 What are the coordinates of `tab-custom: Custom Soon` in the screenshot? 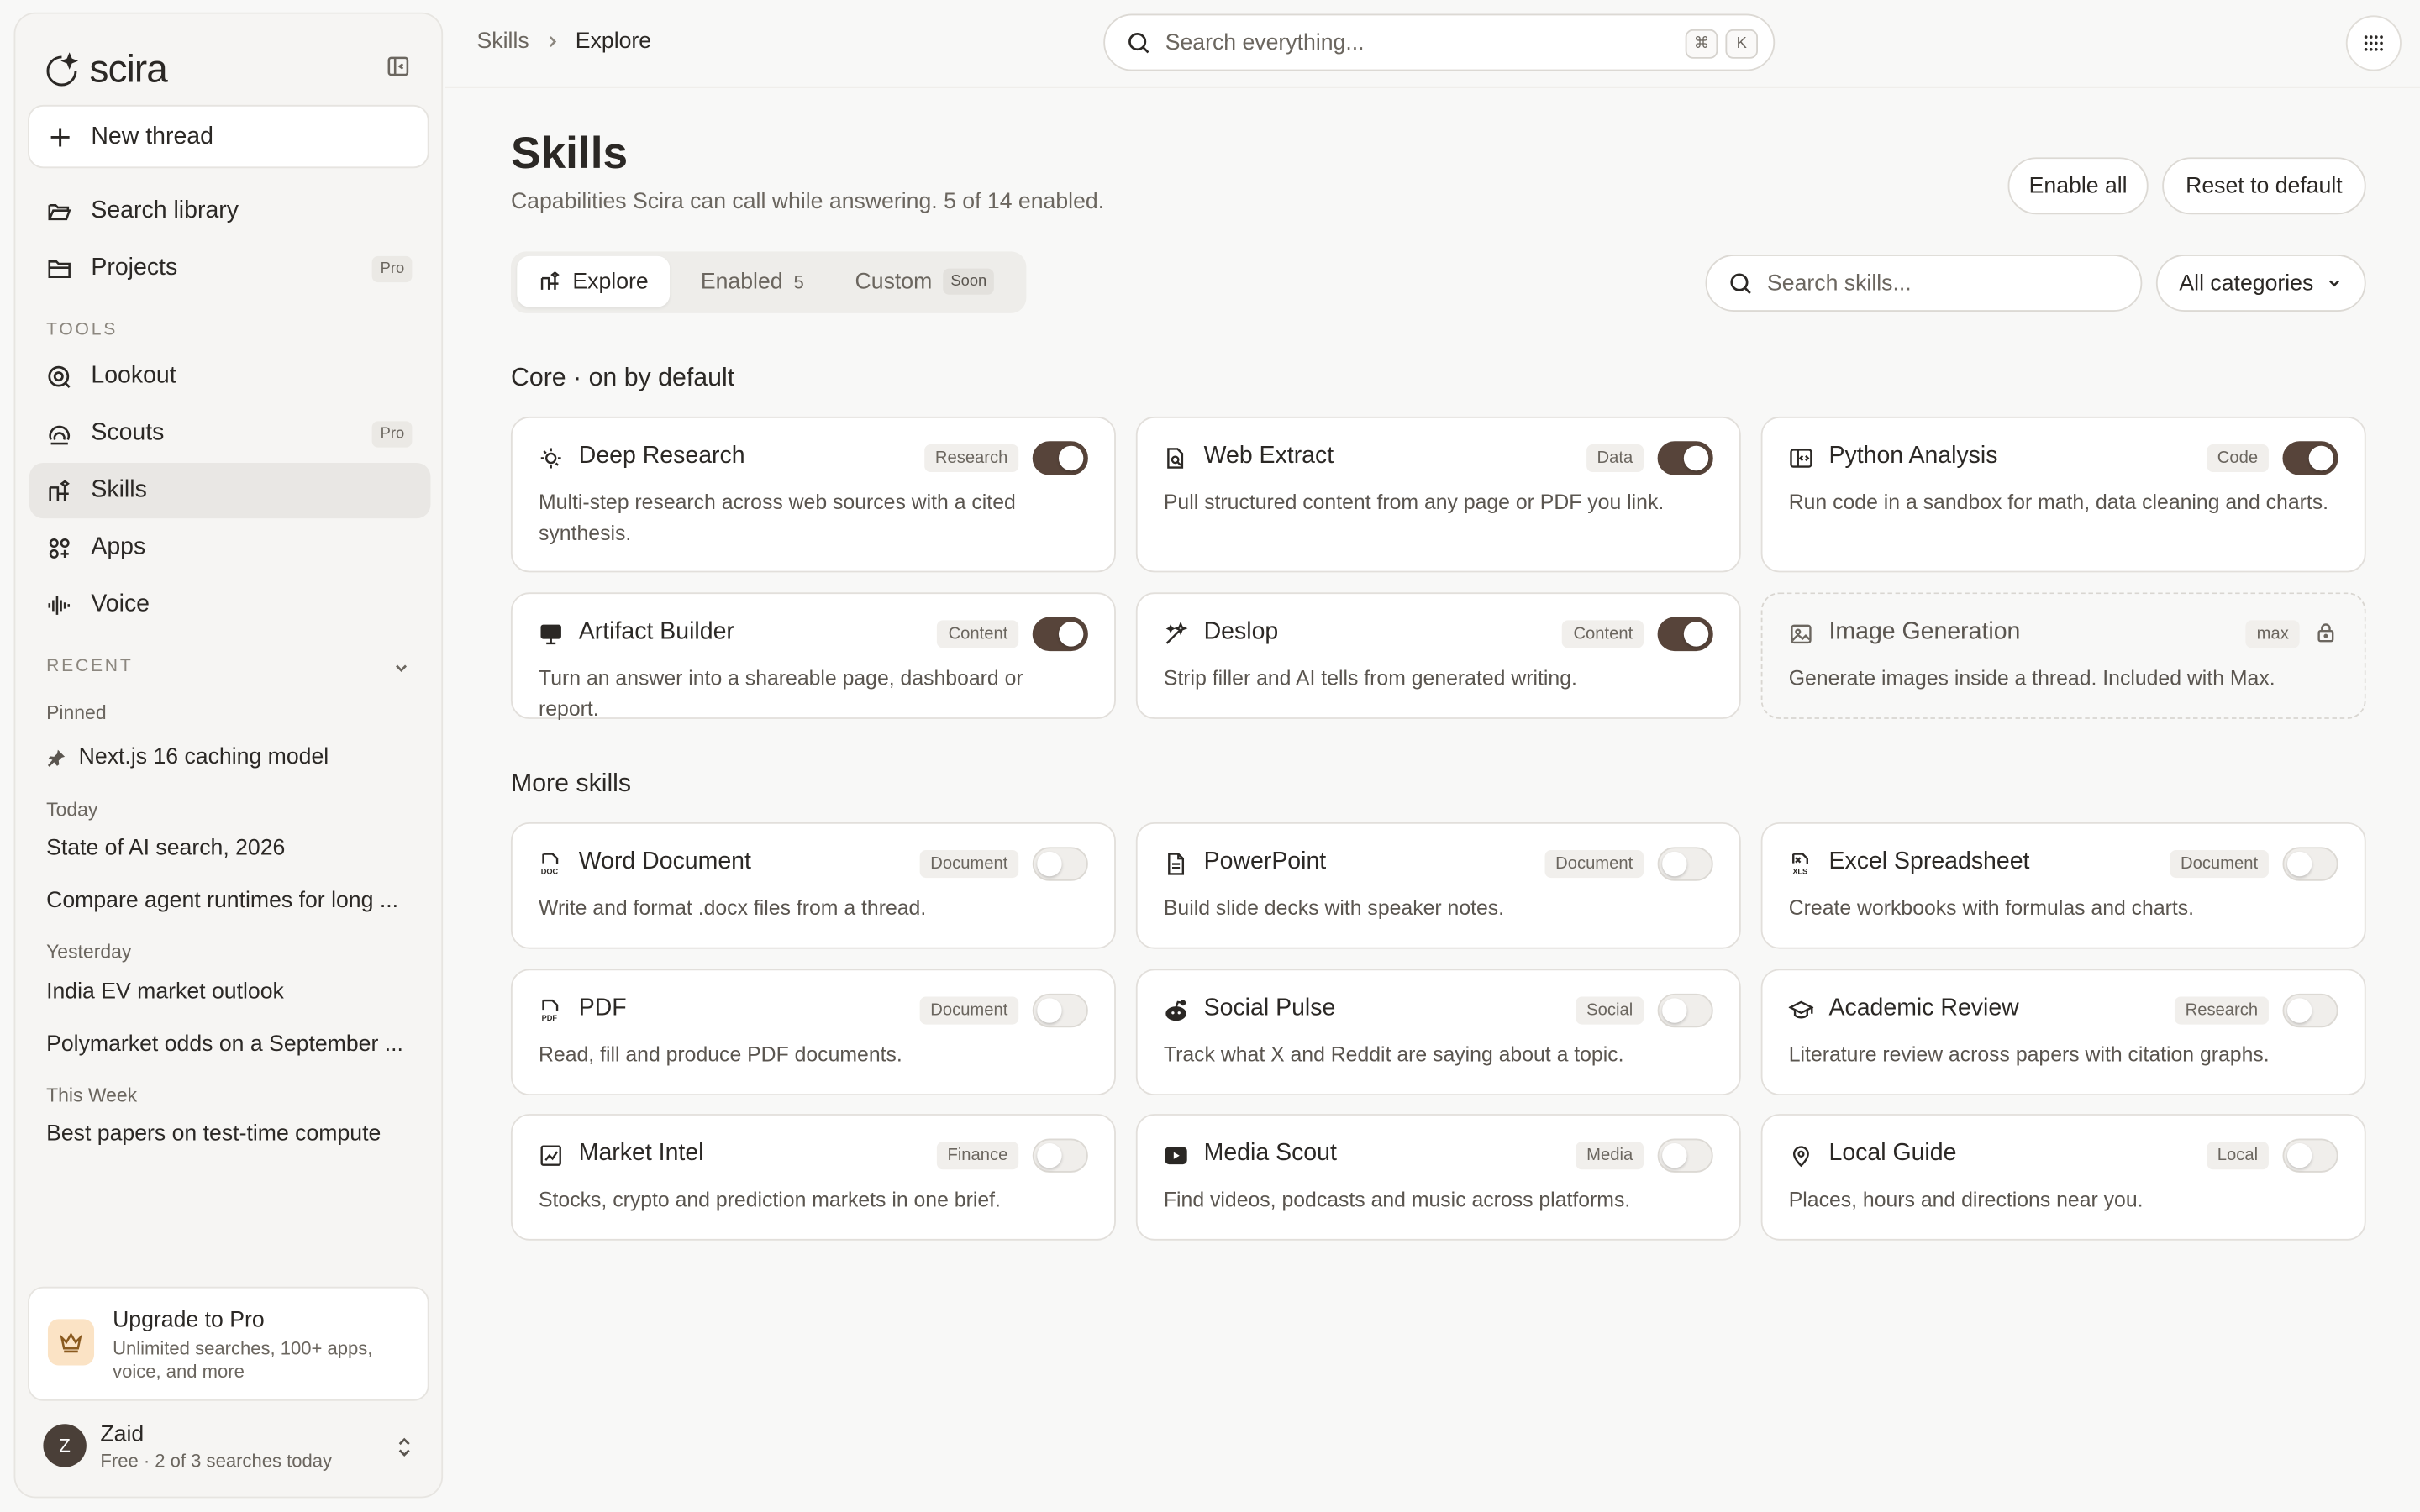 It's located at (925, 281).